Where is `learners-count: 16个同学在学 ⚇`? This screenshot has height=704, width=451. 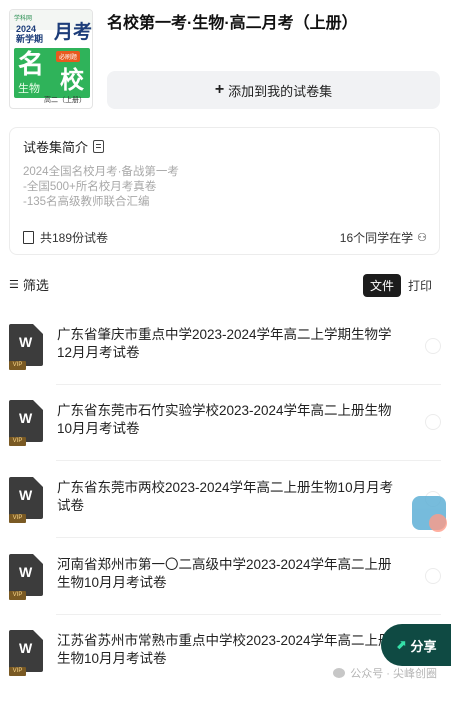 learners-count: 16个同学在学 ⚇ is located at coordinates (383, 237).